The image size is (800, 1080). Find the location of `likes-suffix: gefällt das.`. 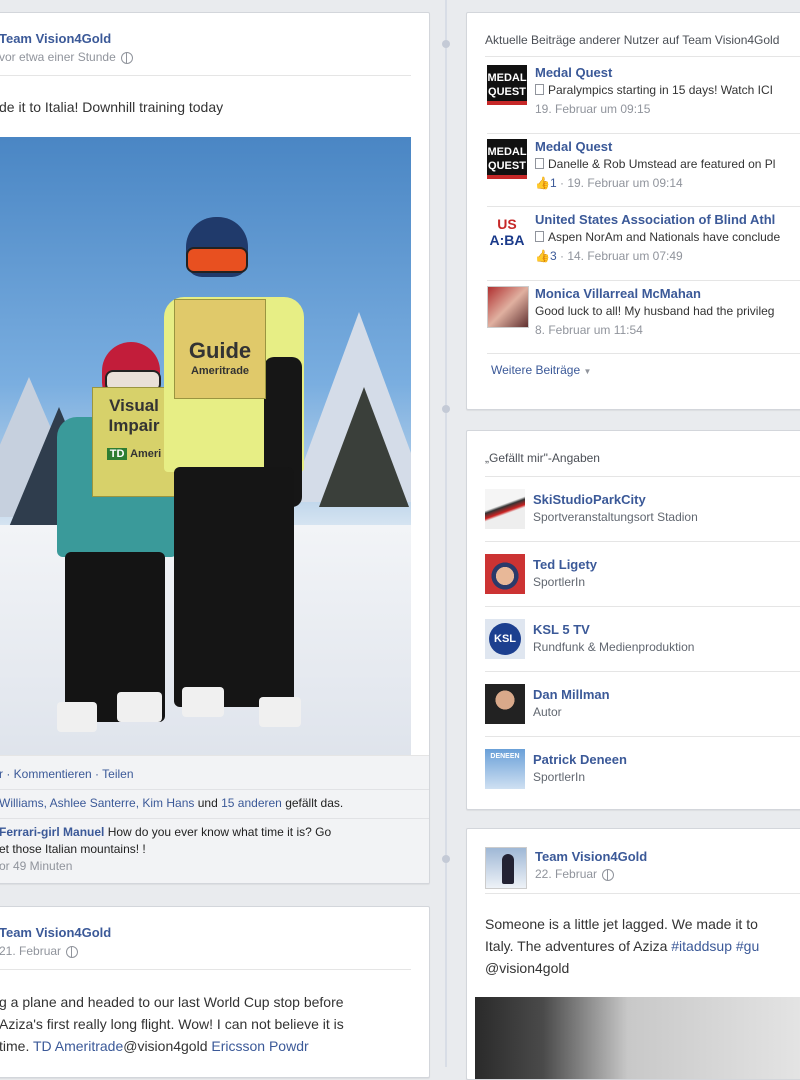

likes-suffix: gefällt das. is located at coordinates (314, 803).